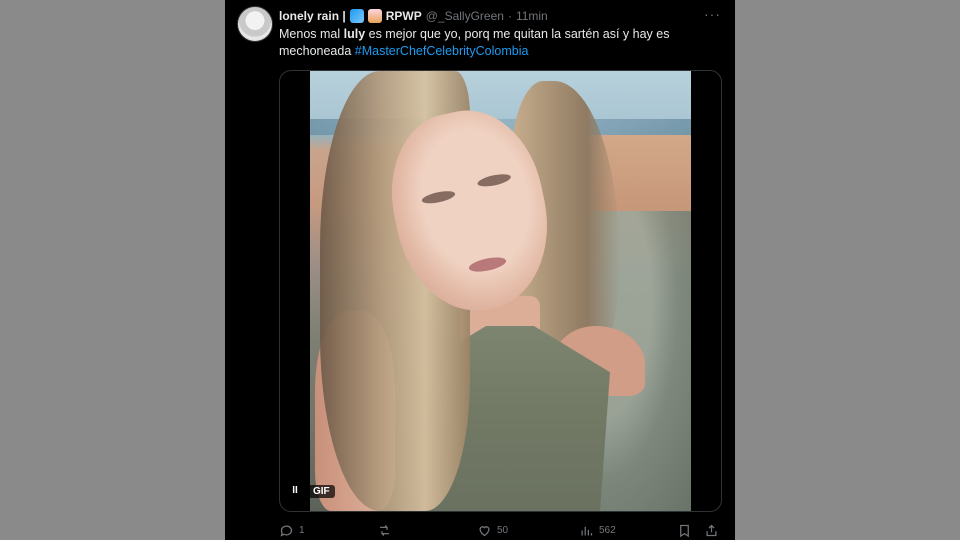 Image resolution: width=960 pixels, height=540 pixels. Describe the element at coordinates (286, 531) in the screenshot. I see `reply-icon` at that location.